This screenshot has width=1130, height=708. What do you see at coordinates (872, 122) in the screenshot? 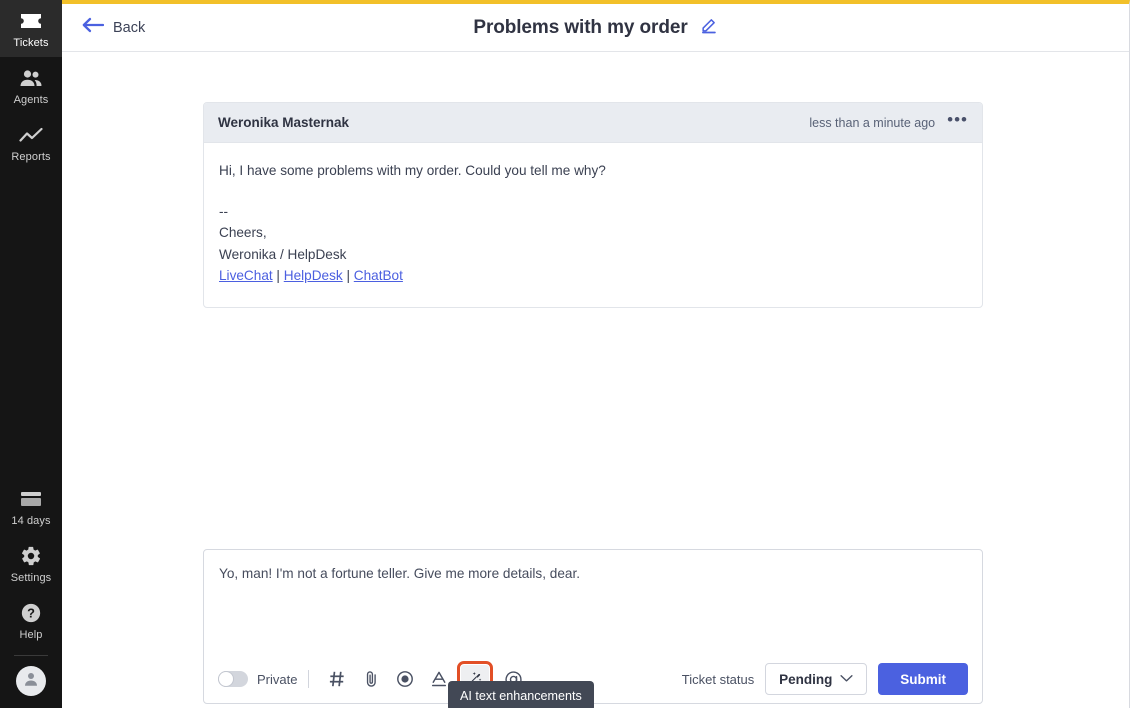
I see `message-timestamp: less than a minute ago` at bounding box center [872, 122].